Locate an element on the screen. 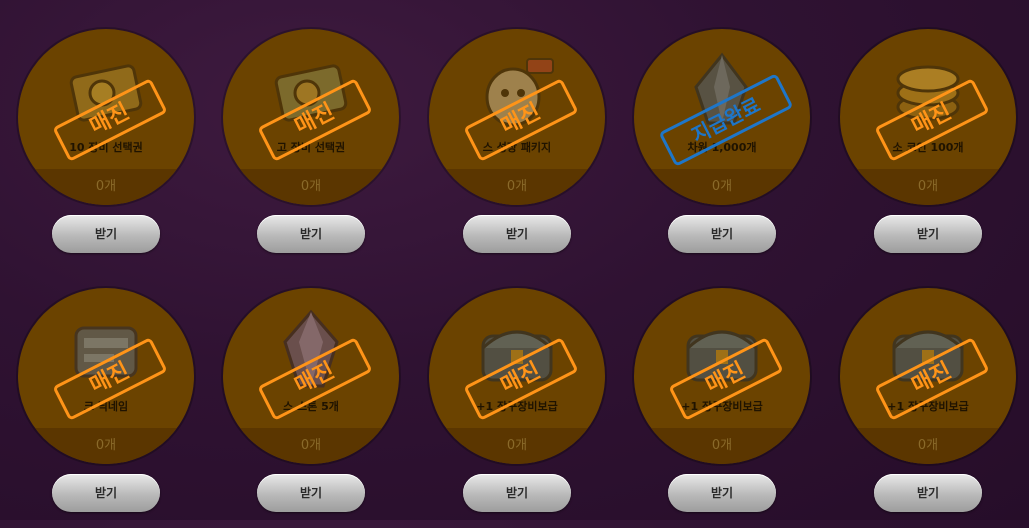 The height and width of the screenshot is (528, 1029). reward-item: 스 스톤 5개 0개 매진 받기 is located at coordinates (311, 408).